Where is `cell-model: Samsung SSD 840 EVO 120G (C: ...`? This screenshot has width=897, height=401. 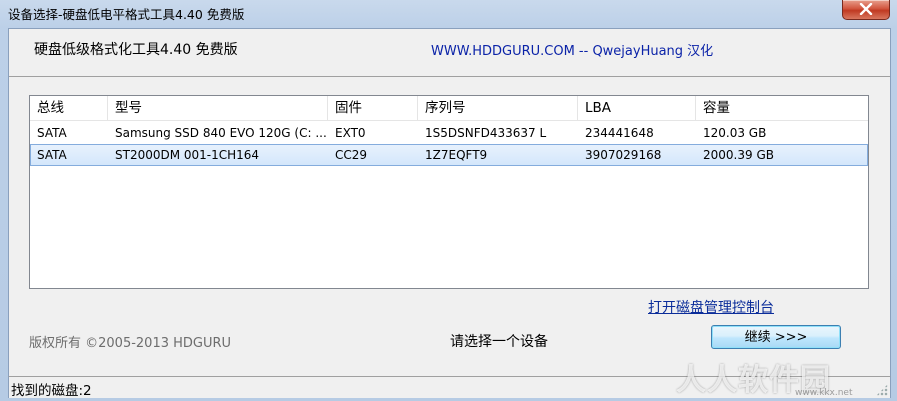 cell-model: Samsung SSD 840 EVO 120G (C: ... is located at coordinates (221, 133).